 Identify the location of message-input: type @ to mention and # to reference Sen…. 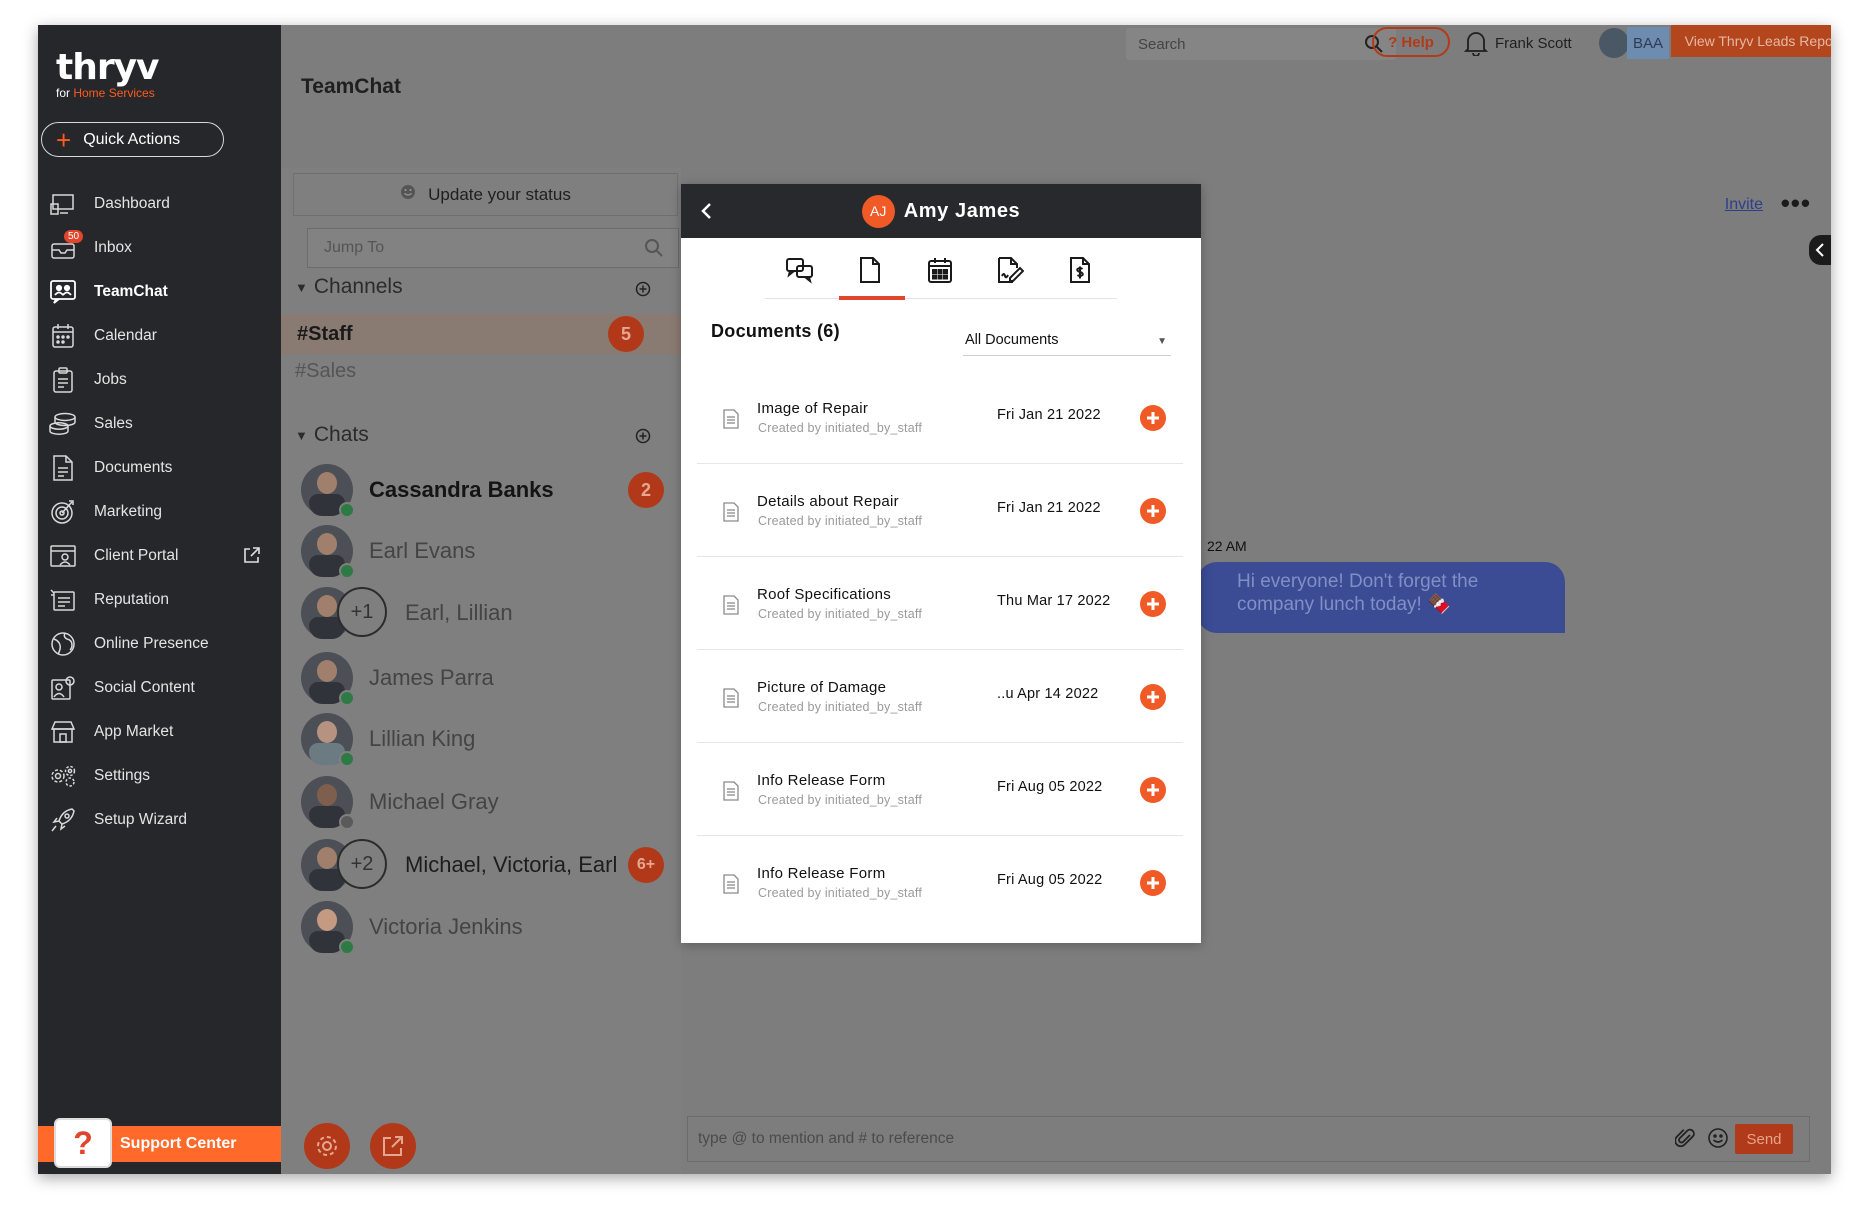
(1248, 1139).